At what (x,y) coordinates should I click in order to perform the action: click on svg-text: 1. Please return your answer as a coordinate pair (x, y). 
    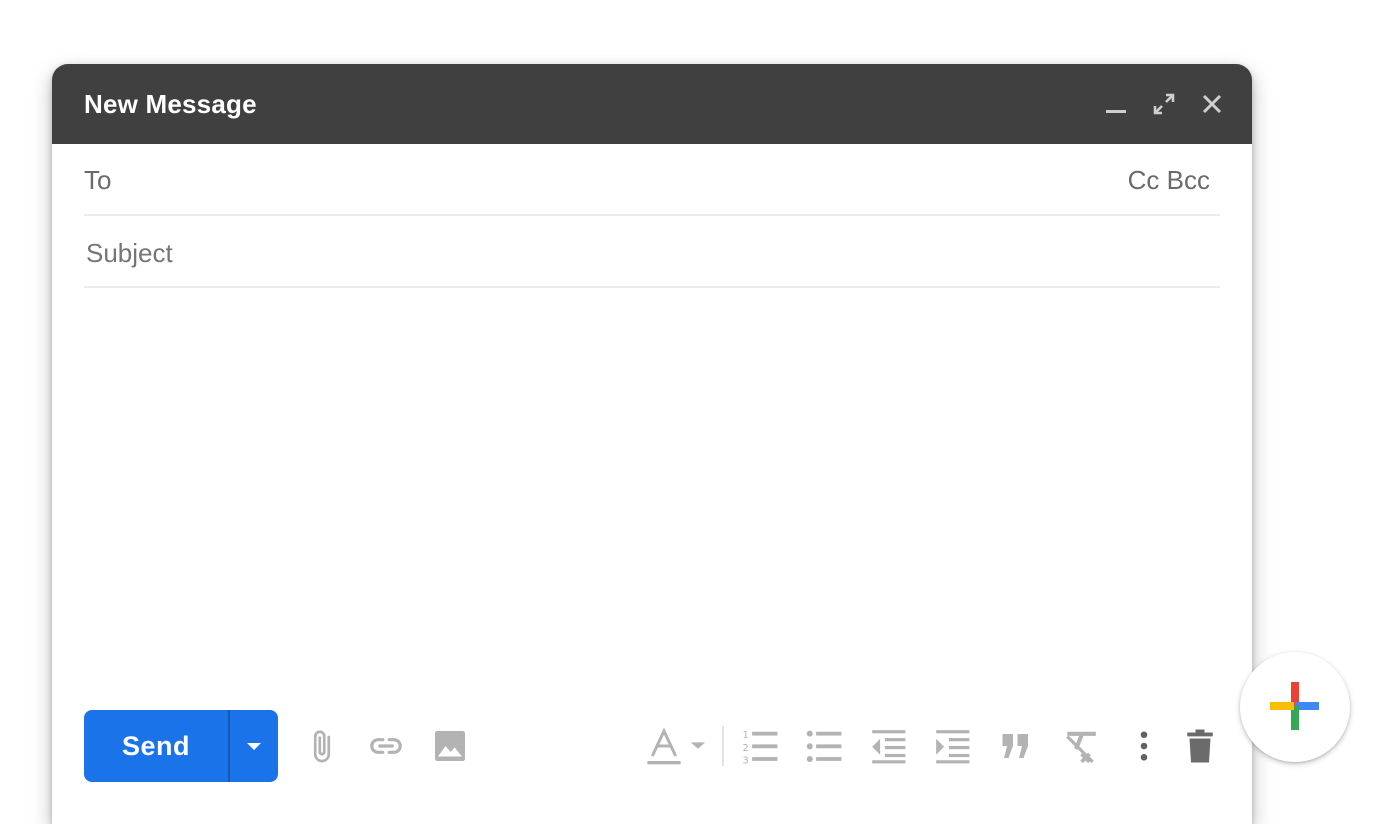
    Looking at the image, I should click on (746, 735).